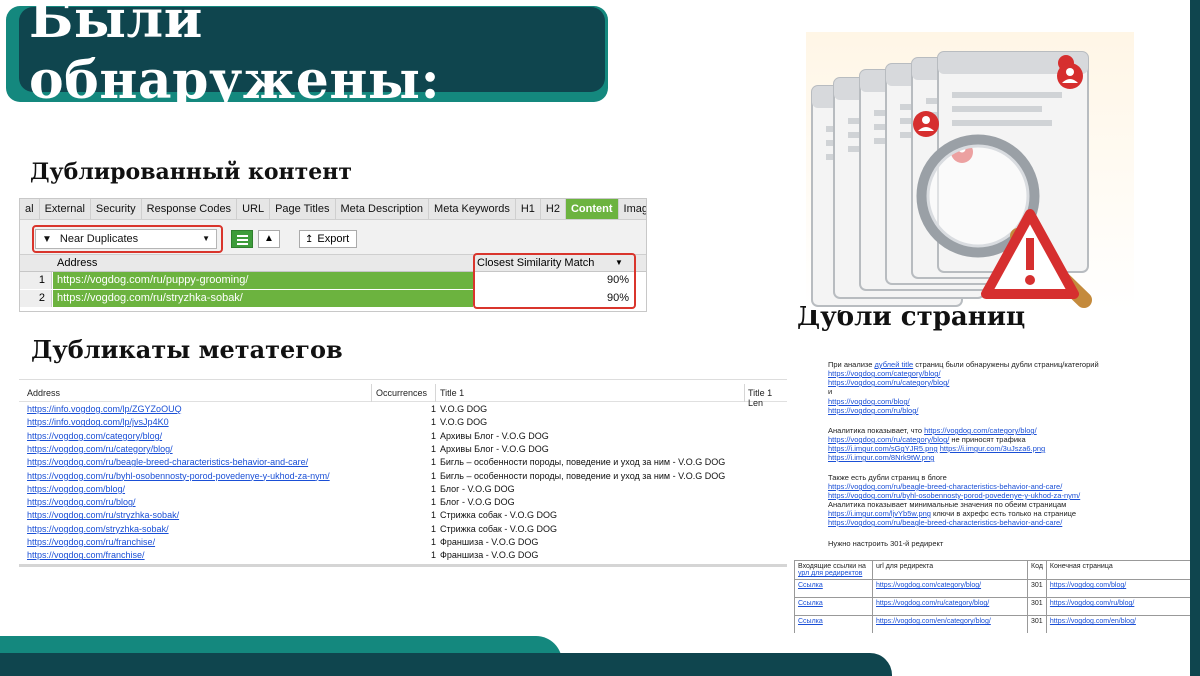 The width and height of the screenshot is (1200, 676). Describe the element at coordinates (76, 489) in the screenshot. I see `row-url: https://vogdog.com/blog/` at that location.